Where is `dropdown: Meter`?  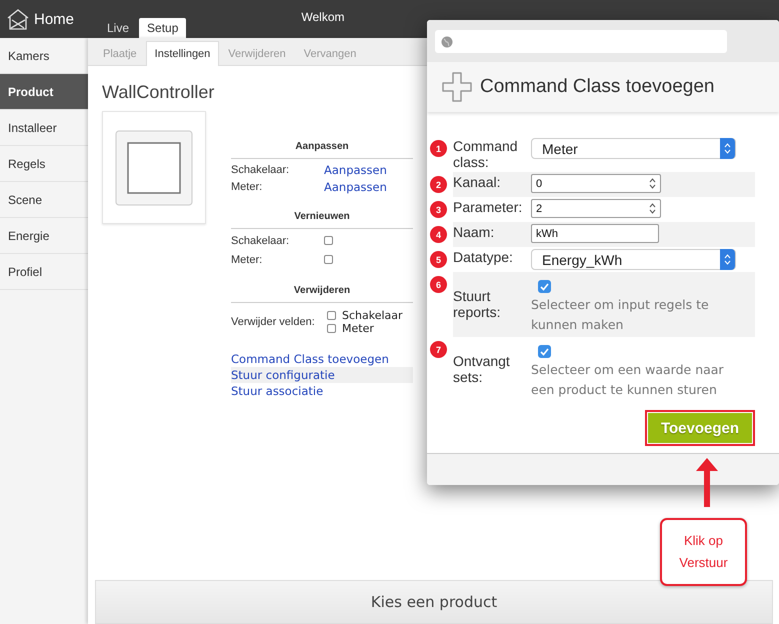 dropdown: Meter is located at coordinates (633, 148).